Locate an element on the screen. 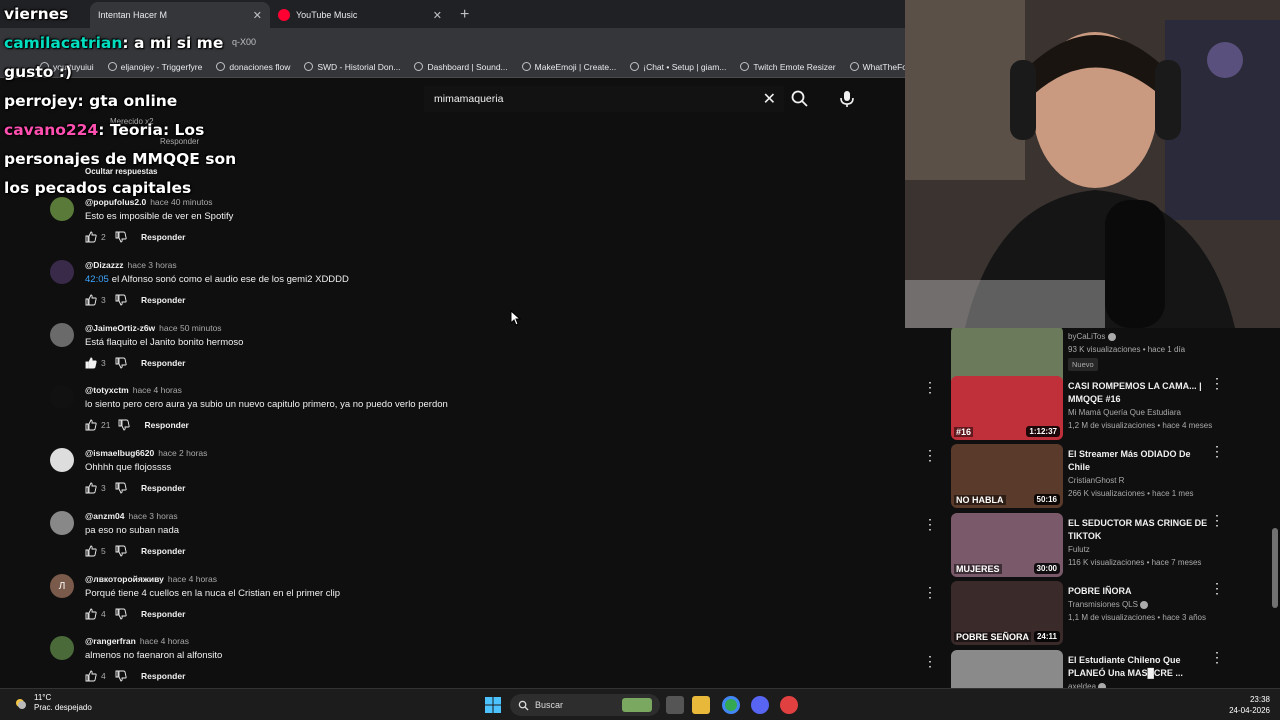 The height and width of the screenshot is (720, 1280). like-count: 2 is located at coordinates (103, 237).